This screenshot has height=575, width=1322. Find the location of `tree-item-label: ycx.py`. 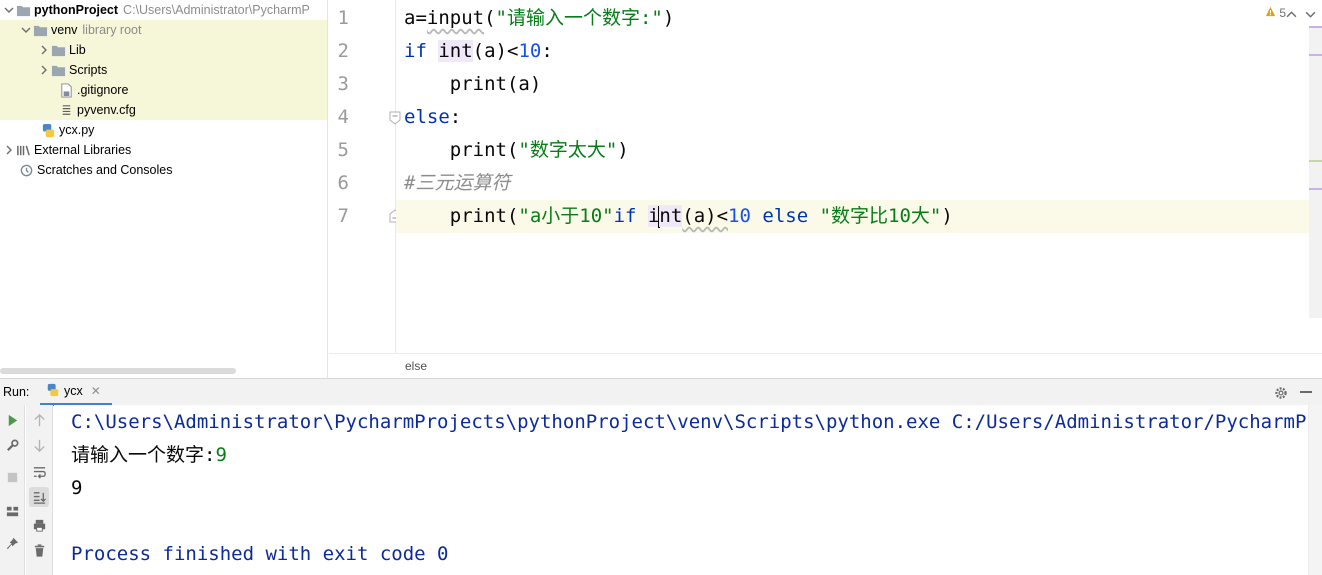

tree-item-label: ycx.py is located at coordinates (77, 130).